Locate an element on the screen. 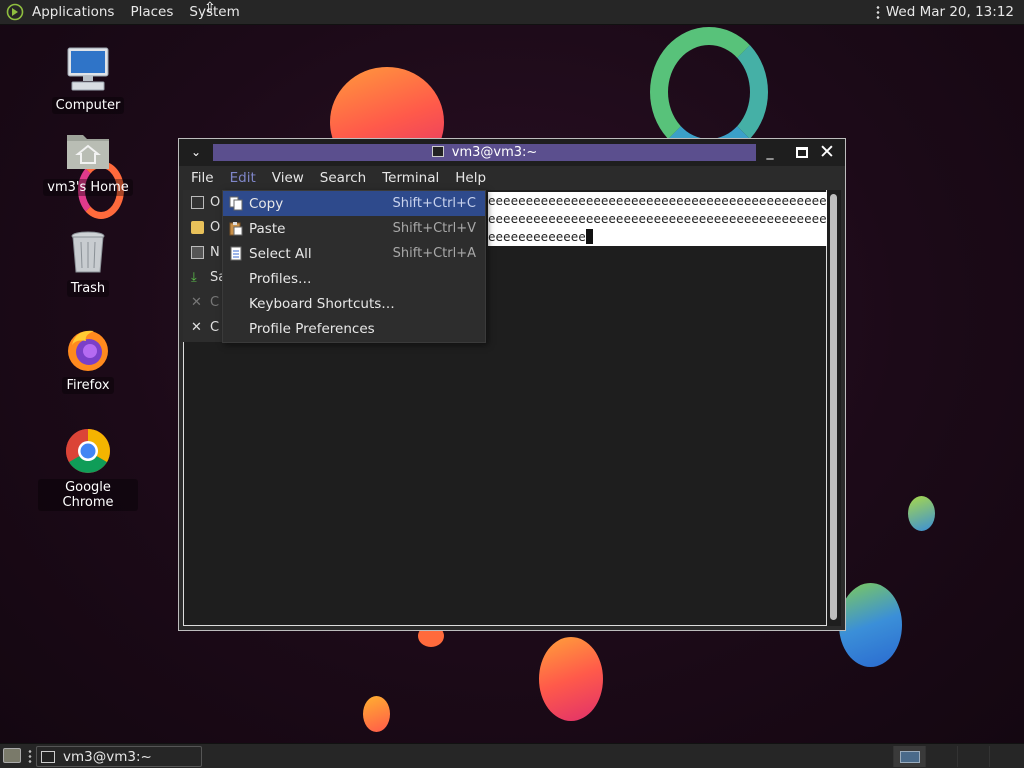 The width and height of the screenshot is (1024, 768). menu-terminal: Terminal is located at coordinates (410, 178).